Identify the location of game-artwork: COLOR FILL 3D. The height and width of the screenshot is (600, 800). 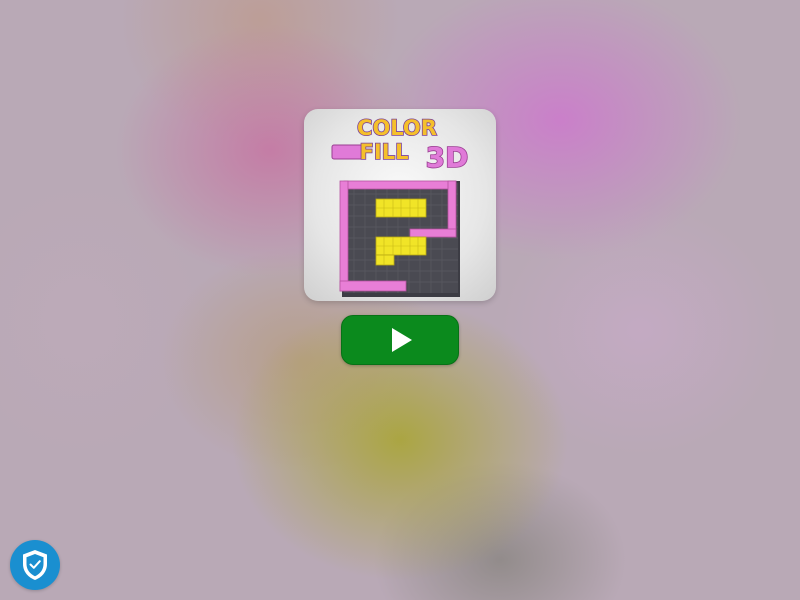
(400, 206).